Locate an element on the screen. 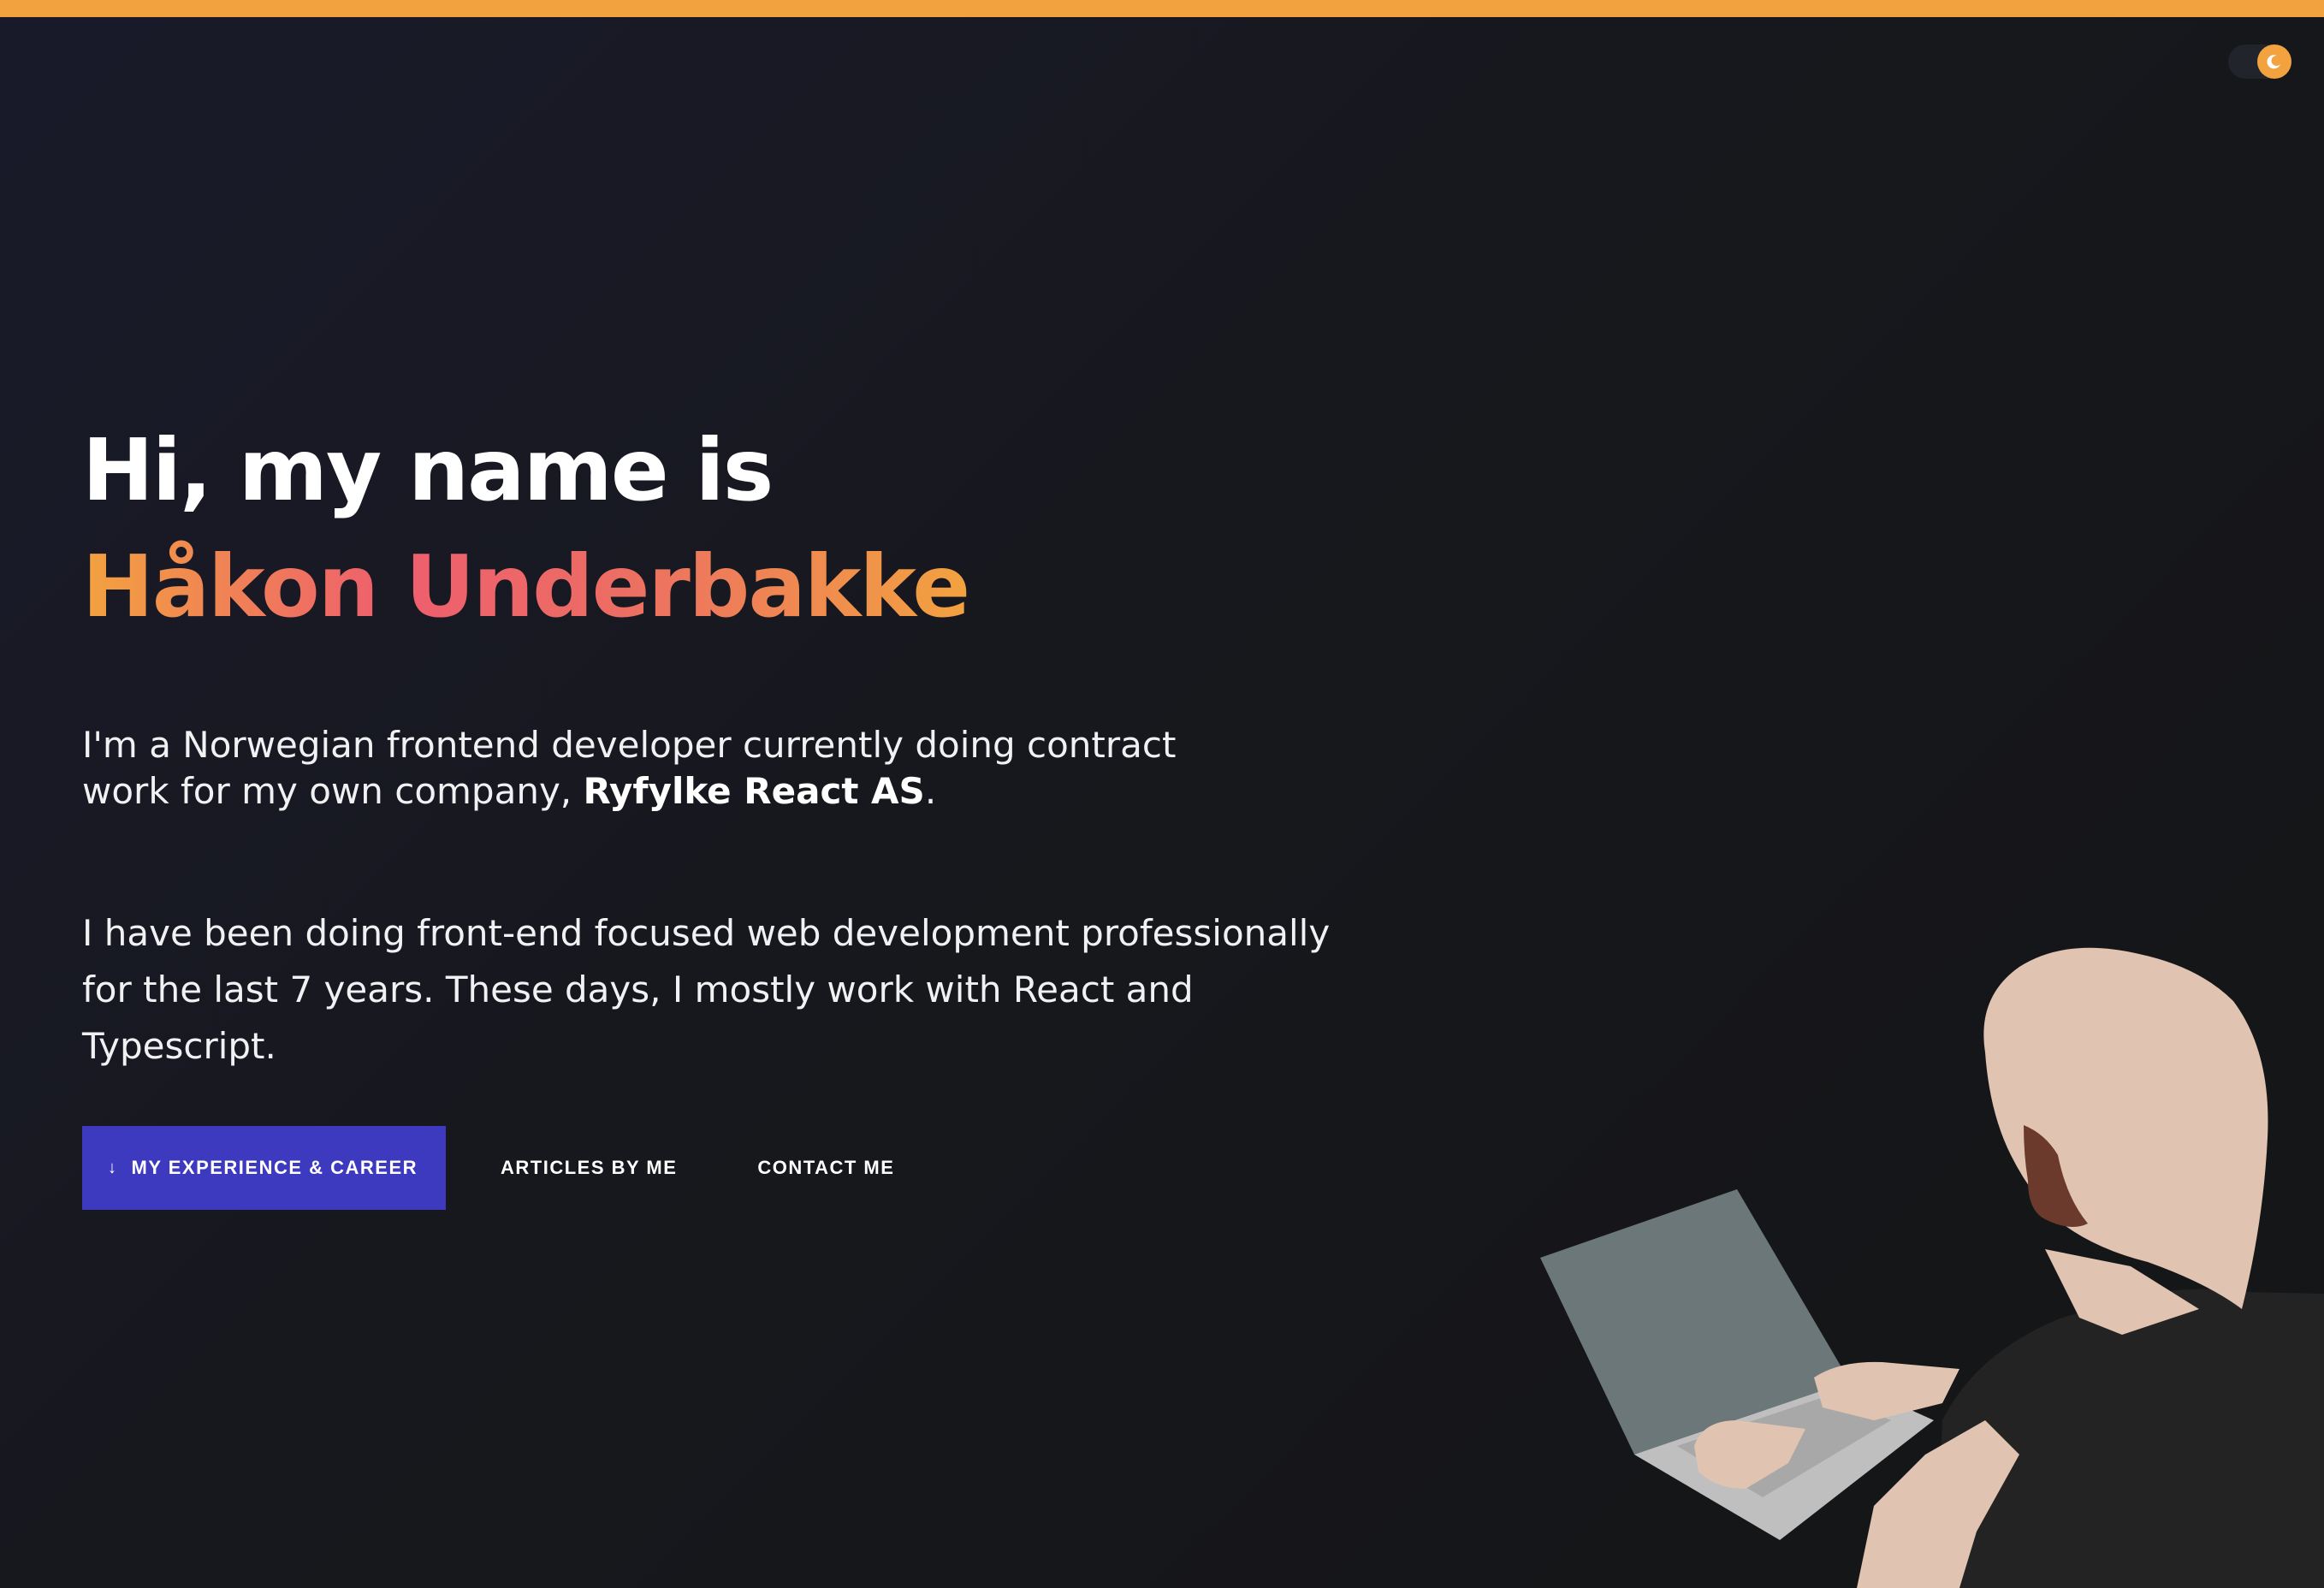 Image resolution: width=2324 pixels, height=1588 pixels. moon-icon is located at coordinates (2273, 62).